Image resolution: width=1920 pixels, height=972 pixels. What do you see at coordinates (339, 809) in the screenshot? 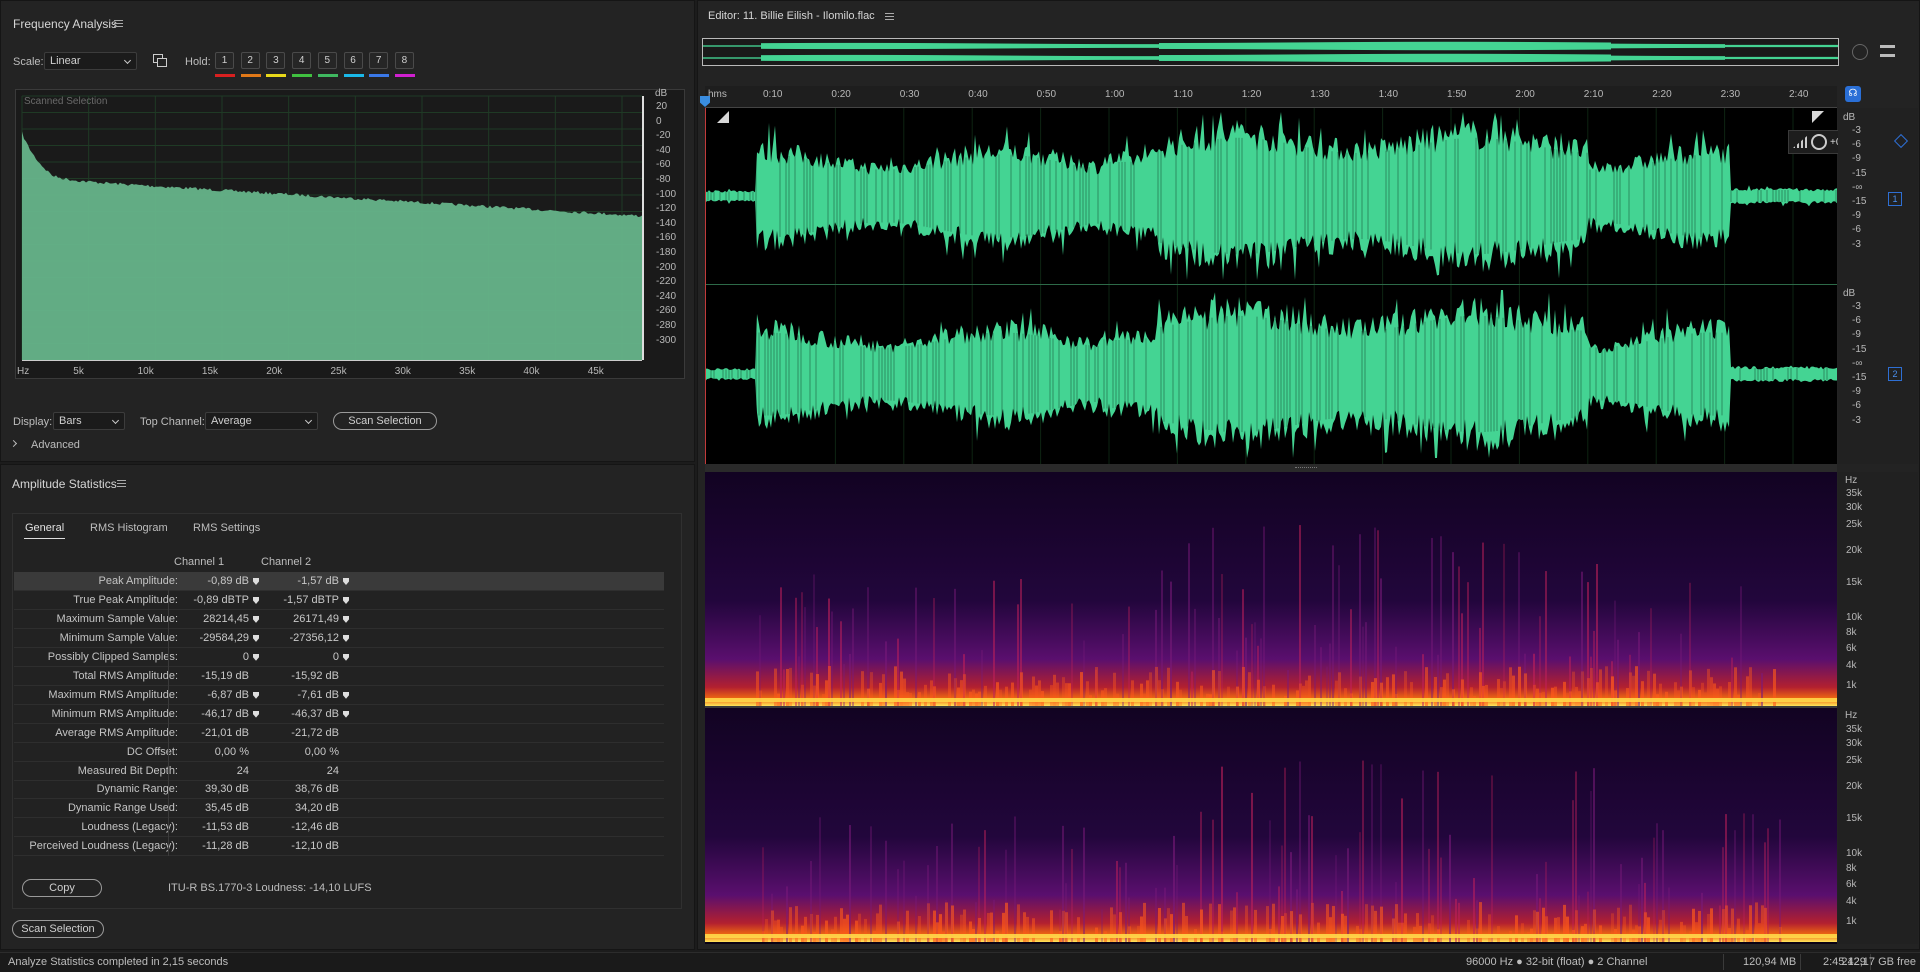
I see `stat-row: Dynamic Range Used: 35,45 dB 34,20 dB` at bounding box center [339, 809].